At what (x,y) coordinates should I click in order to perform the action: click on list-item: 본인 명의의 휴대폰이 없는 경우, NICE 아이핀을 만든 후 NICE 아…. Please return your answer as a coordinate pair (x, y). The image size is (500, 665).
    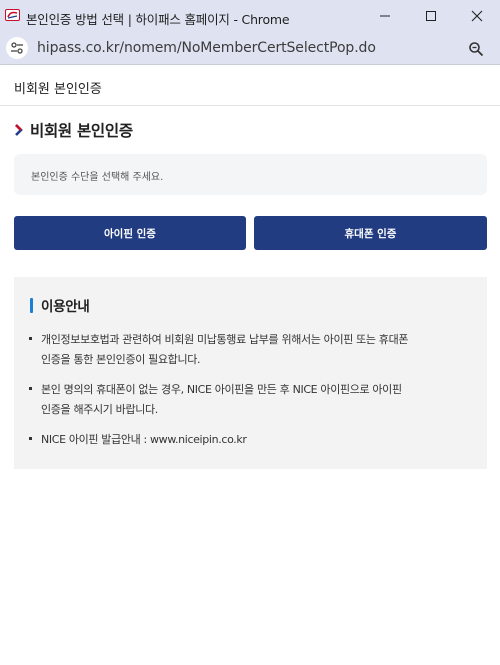
    Looking at the image, I should click on (251, 400).